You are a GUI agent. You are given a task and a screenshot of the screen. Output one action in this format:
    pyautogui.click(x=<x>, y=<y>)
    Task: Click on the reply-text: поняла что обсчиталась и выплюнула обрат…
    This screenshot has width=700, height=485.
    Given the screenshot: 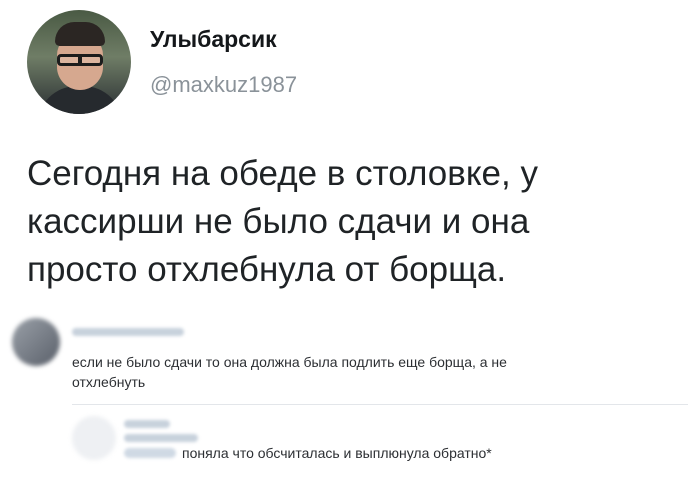 What is the action you would take?
    pyautogui.click(x=337, y=453)
    